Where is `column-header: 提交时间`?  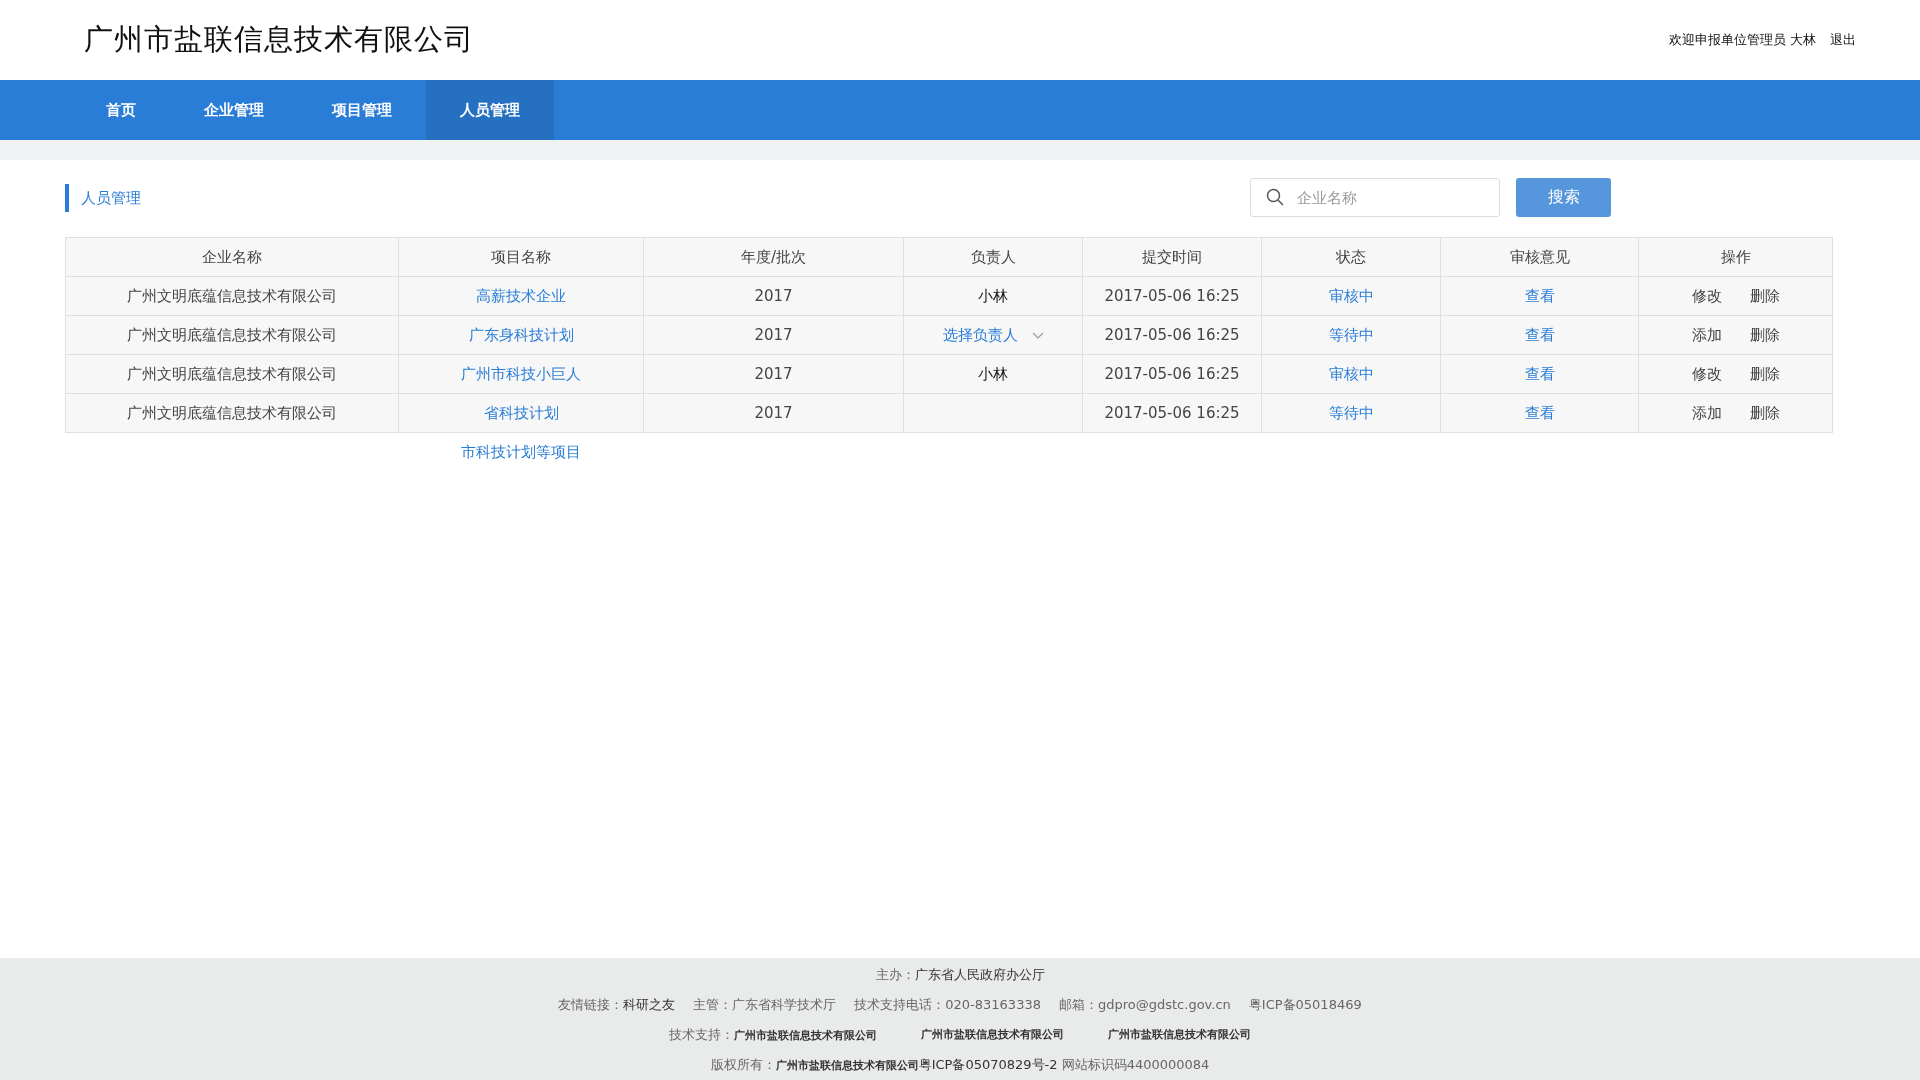
column-header: 提交时间 is located at coordinates (1172, 257).